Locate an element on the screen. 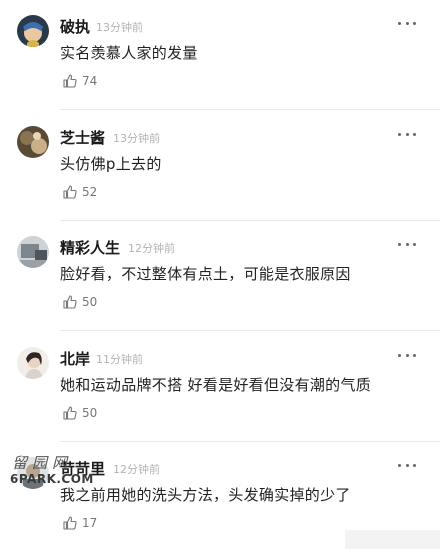 This screenshot has width=440, height=552. comment-text: 她和运动品牌不搭 好看是好看但没有潮的气质 is located at coordinates (216, 385).